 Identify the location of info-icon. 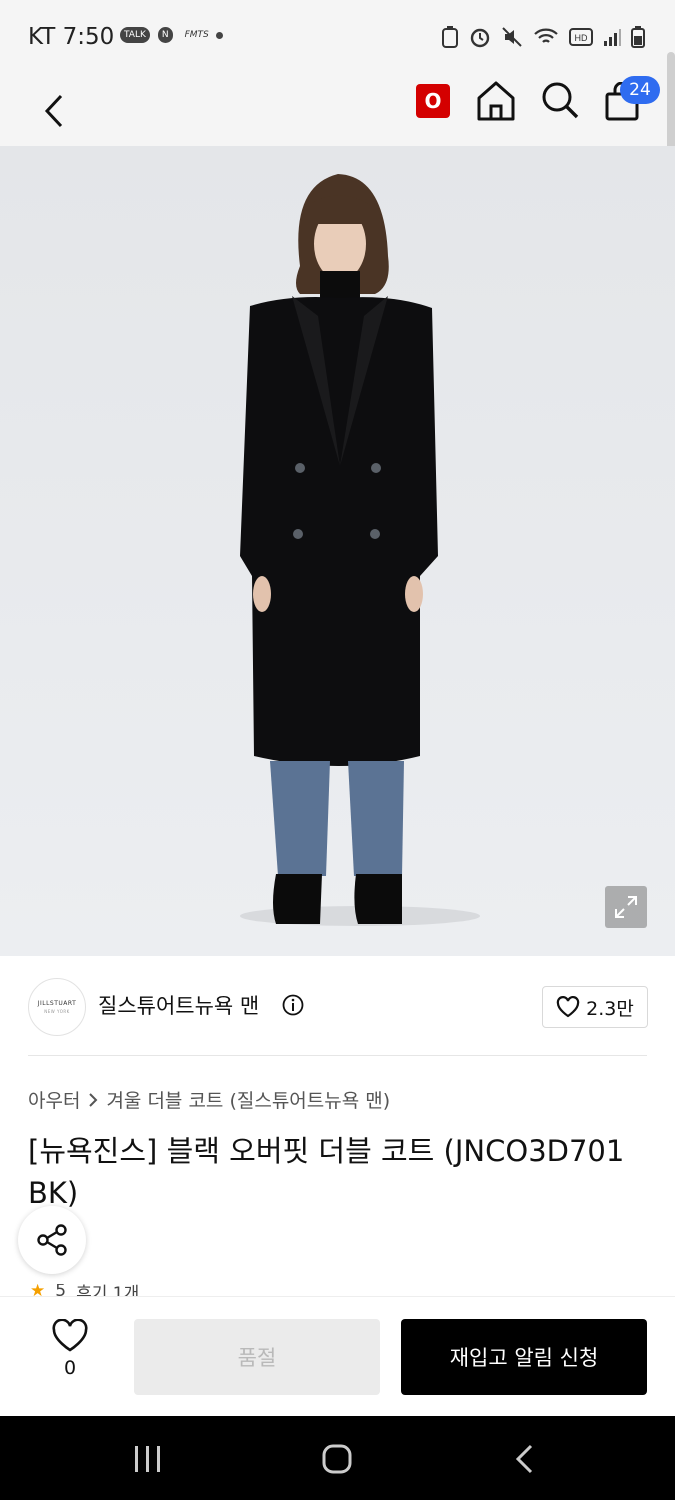
(293, 1005).